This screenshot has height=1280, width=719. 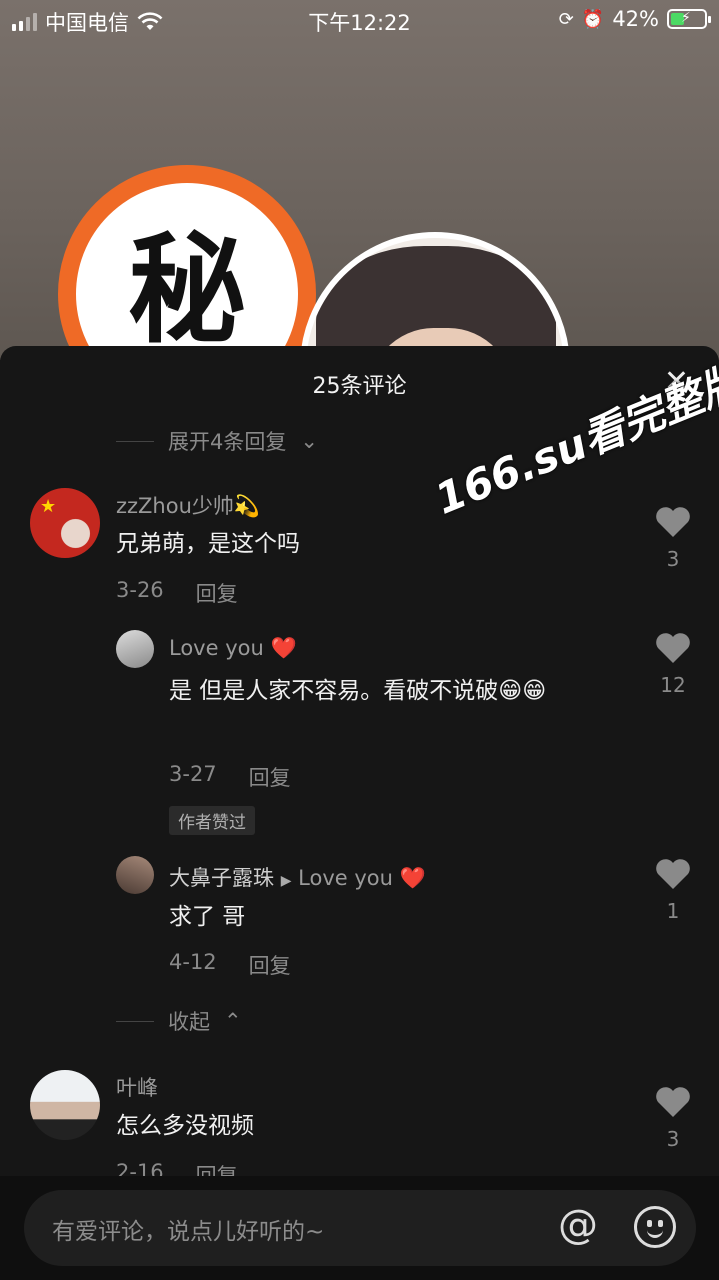 What do you see at coordinates (140, 590) in the screenshot?
I see `comment-date: 3-26` at bounding box center [140, 590].